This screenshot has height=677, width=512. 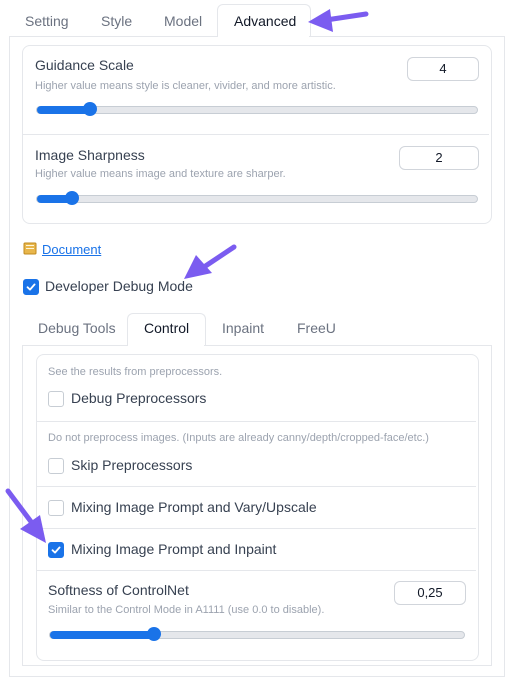 I want to click on tab-freeu: FreeU, so click(x=316, y=328).